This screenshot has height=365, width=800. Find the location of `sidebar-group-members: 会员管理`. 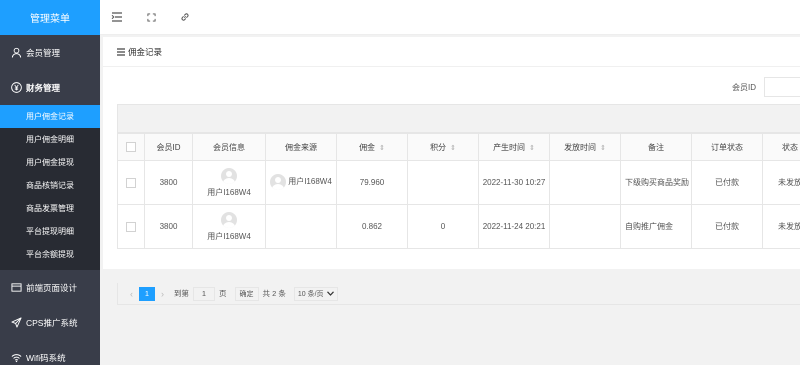

sidebar-group-members: 会员管理 is located at coordinates (50, 52).